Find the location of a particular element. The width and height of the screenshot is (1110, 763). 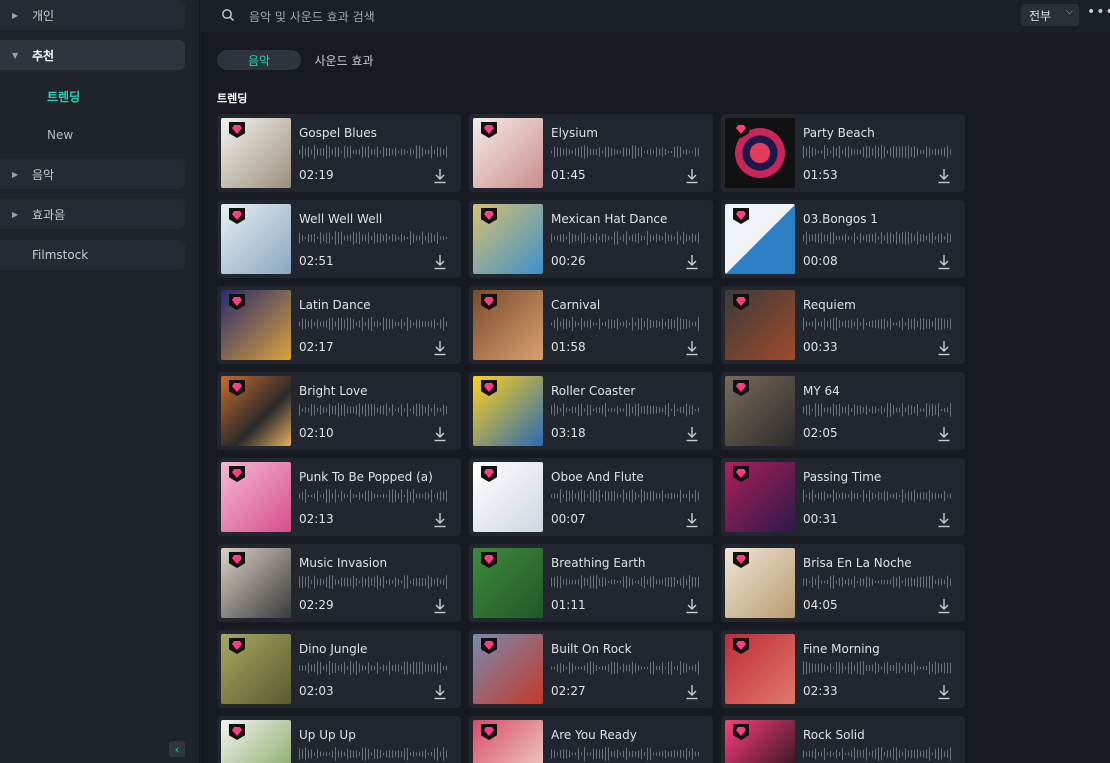

filter-dropdown: 전부 ⌵ is located at coordinates (1050, 15).